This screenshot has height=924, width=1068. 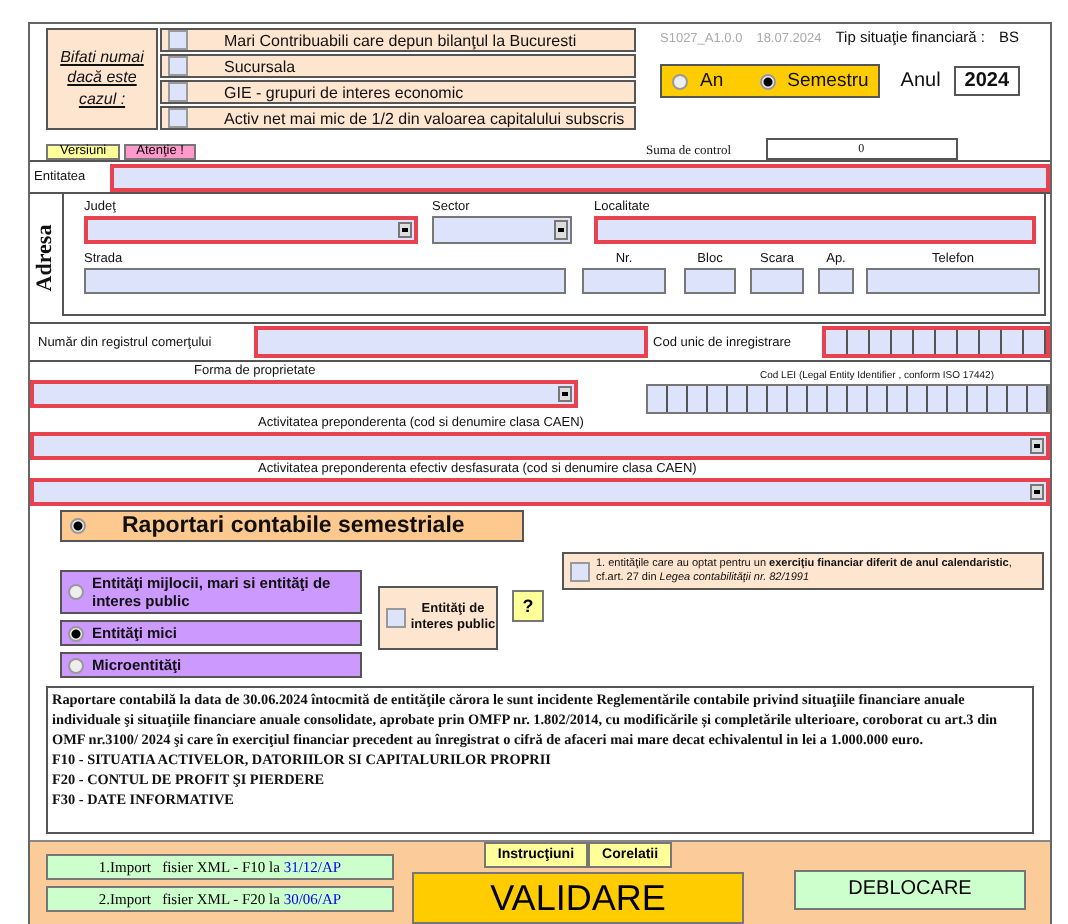 What do you see at coordinates (936, 342) in the screenshot?
I see `cui-field` at bounding box center [936, 342].